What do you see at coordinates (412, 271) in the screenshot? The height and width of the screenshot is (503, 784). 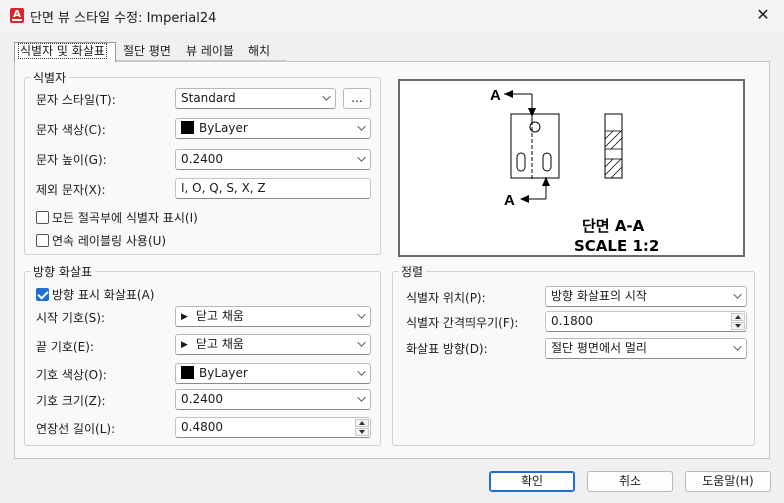 I see `alignment-group-title: 정렬` at bounding box center [412, 271].